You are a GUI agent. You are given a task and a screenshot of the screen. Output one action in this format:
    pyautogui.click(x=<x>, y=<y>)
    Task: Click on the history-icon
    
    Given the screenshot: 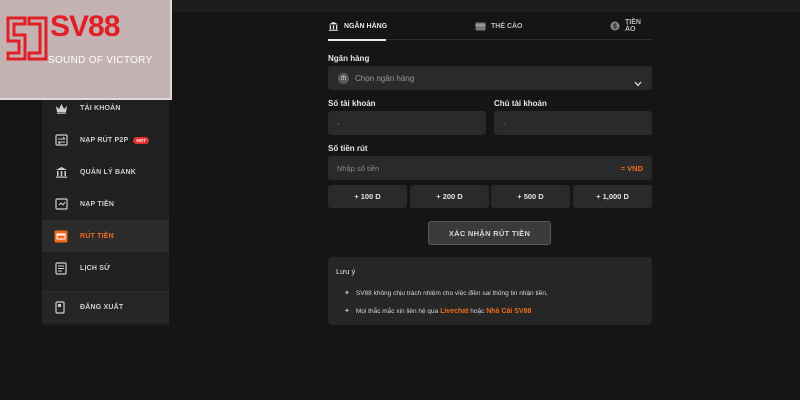 What is the action you would take?
    pyautogui.click(x=61, y=268)
    